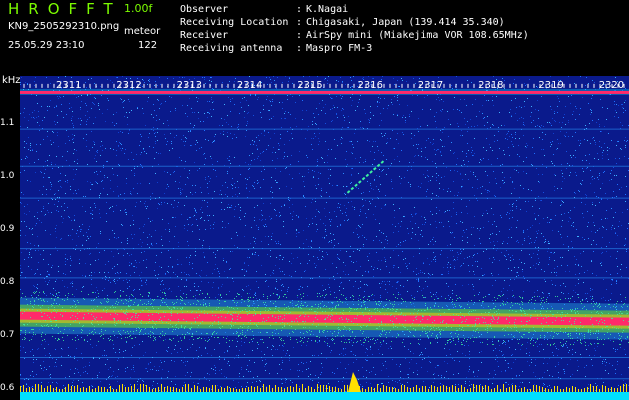 This screenshot has width=629, height=400. Describe the element at coordinates (142, 31) in the screenshot. I see `mode-label: meteor` at that location.